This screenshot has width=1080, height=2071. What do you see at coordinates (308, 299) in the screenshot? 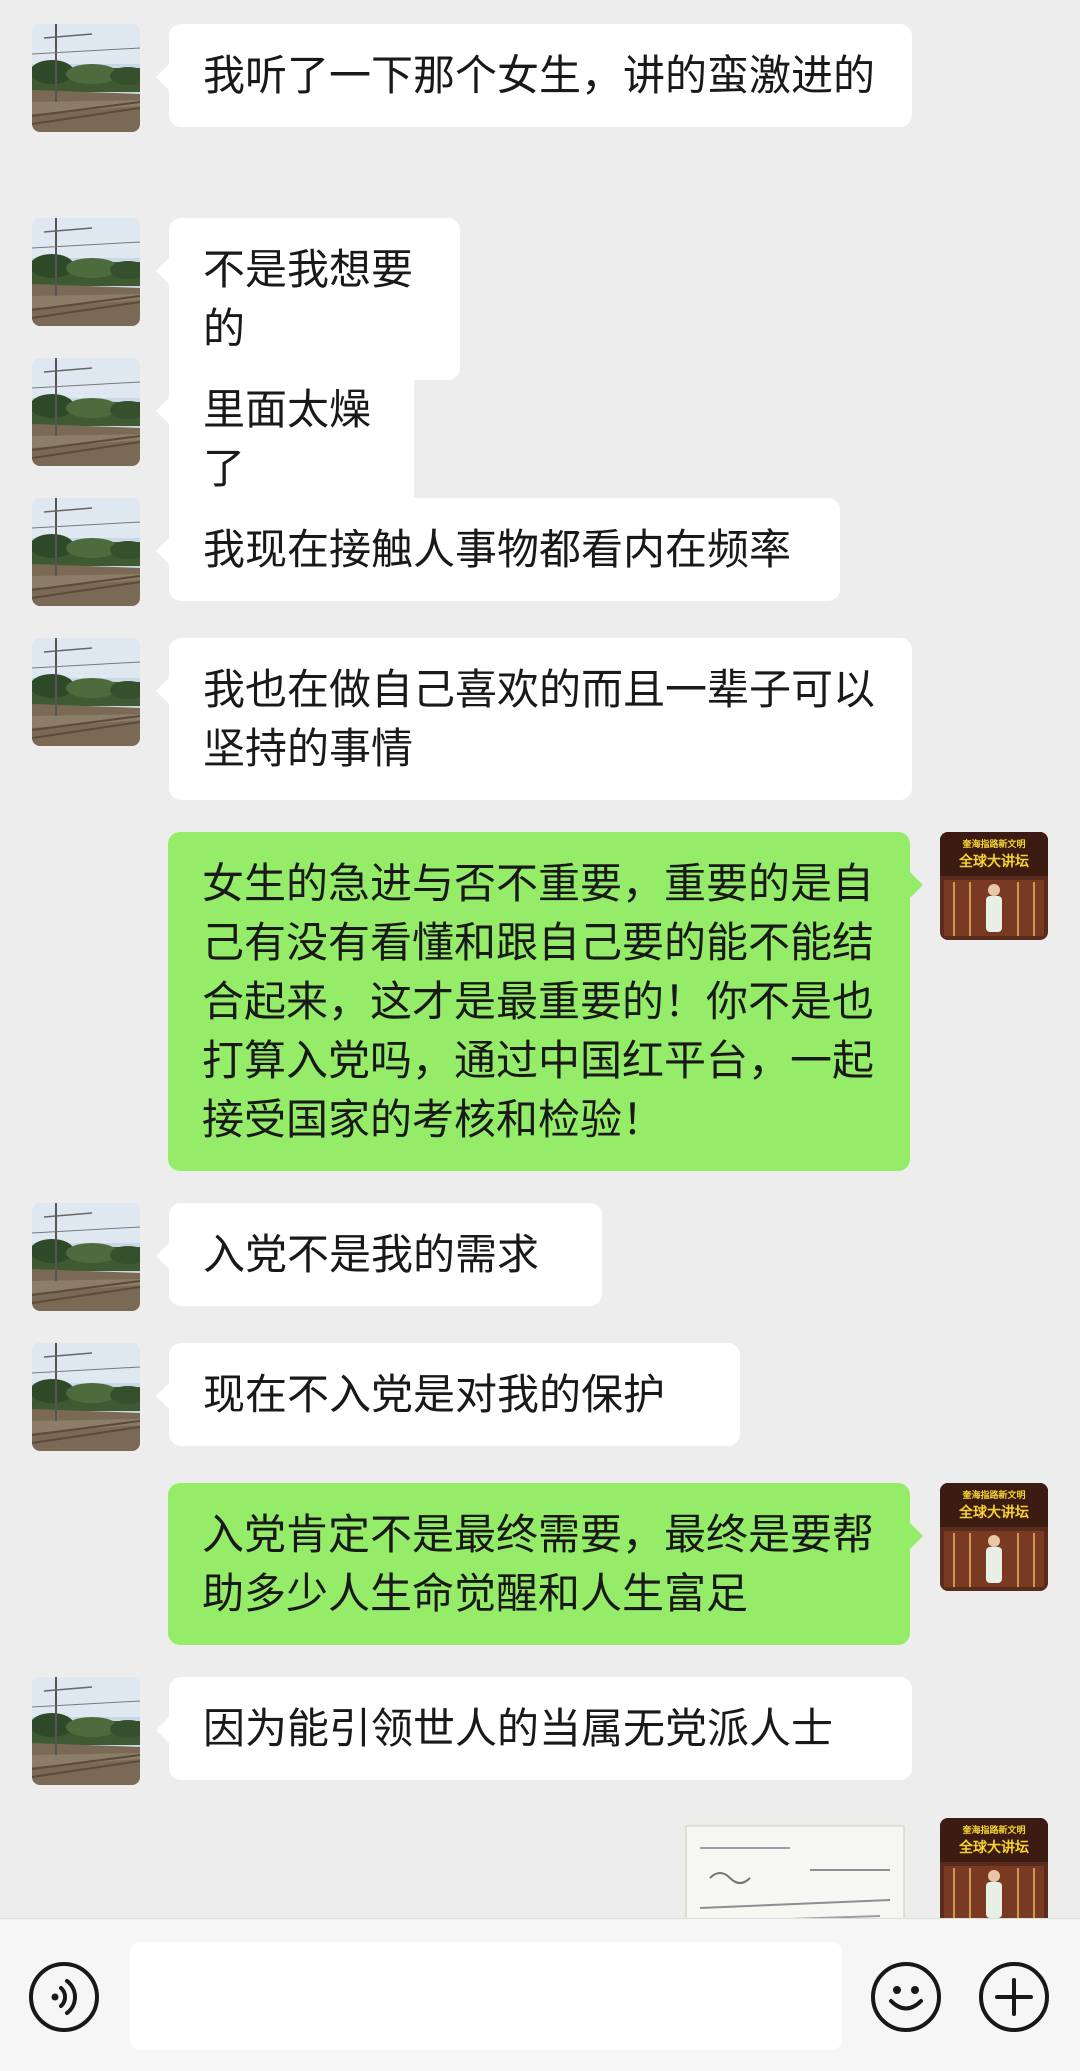
I see `incoming-message-bubble: 不是我想要的` at bounding box center [308, 299].